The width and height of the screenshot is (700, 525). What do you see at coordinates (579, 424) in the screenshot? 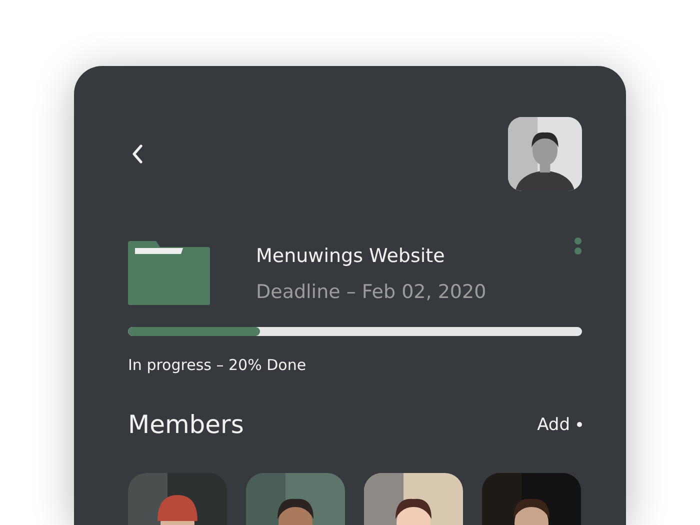
I see `dot-icon` at bounding box center [579, 424].